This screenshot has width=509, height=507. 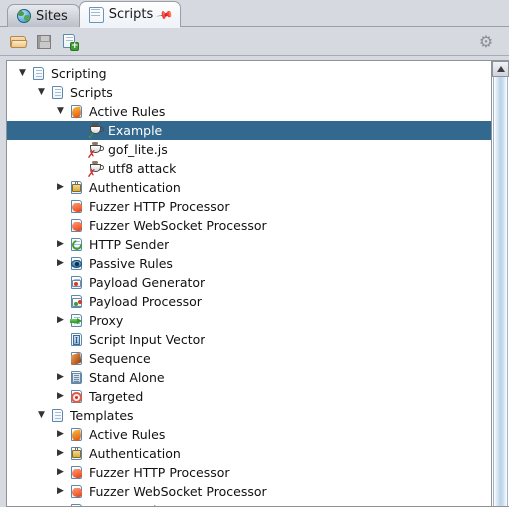 I want to click on plus-badge: +, so click(x=74, y=45).